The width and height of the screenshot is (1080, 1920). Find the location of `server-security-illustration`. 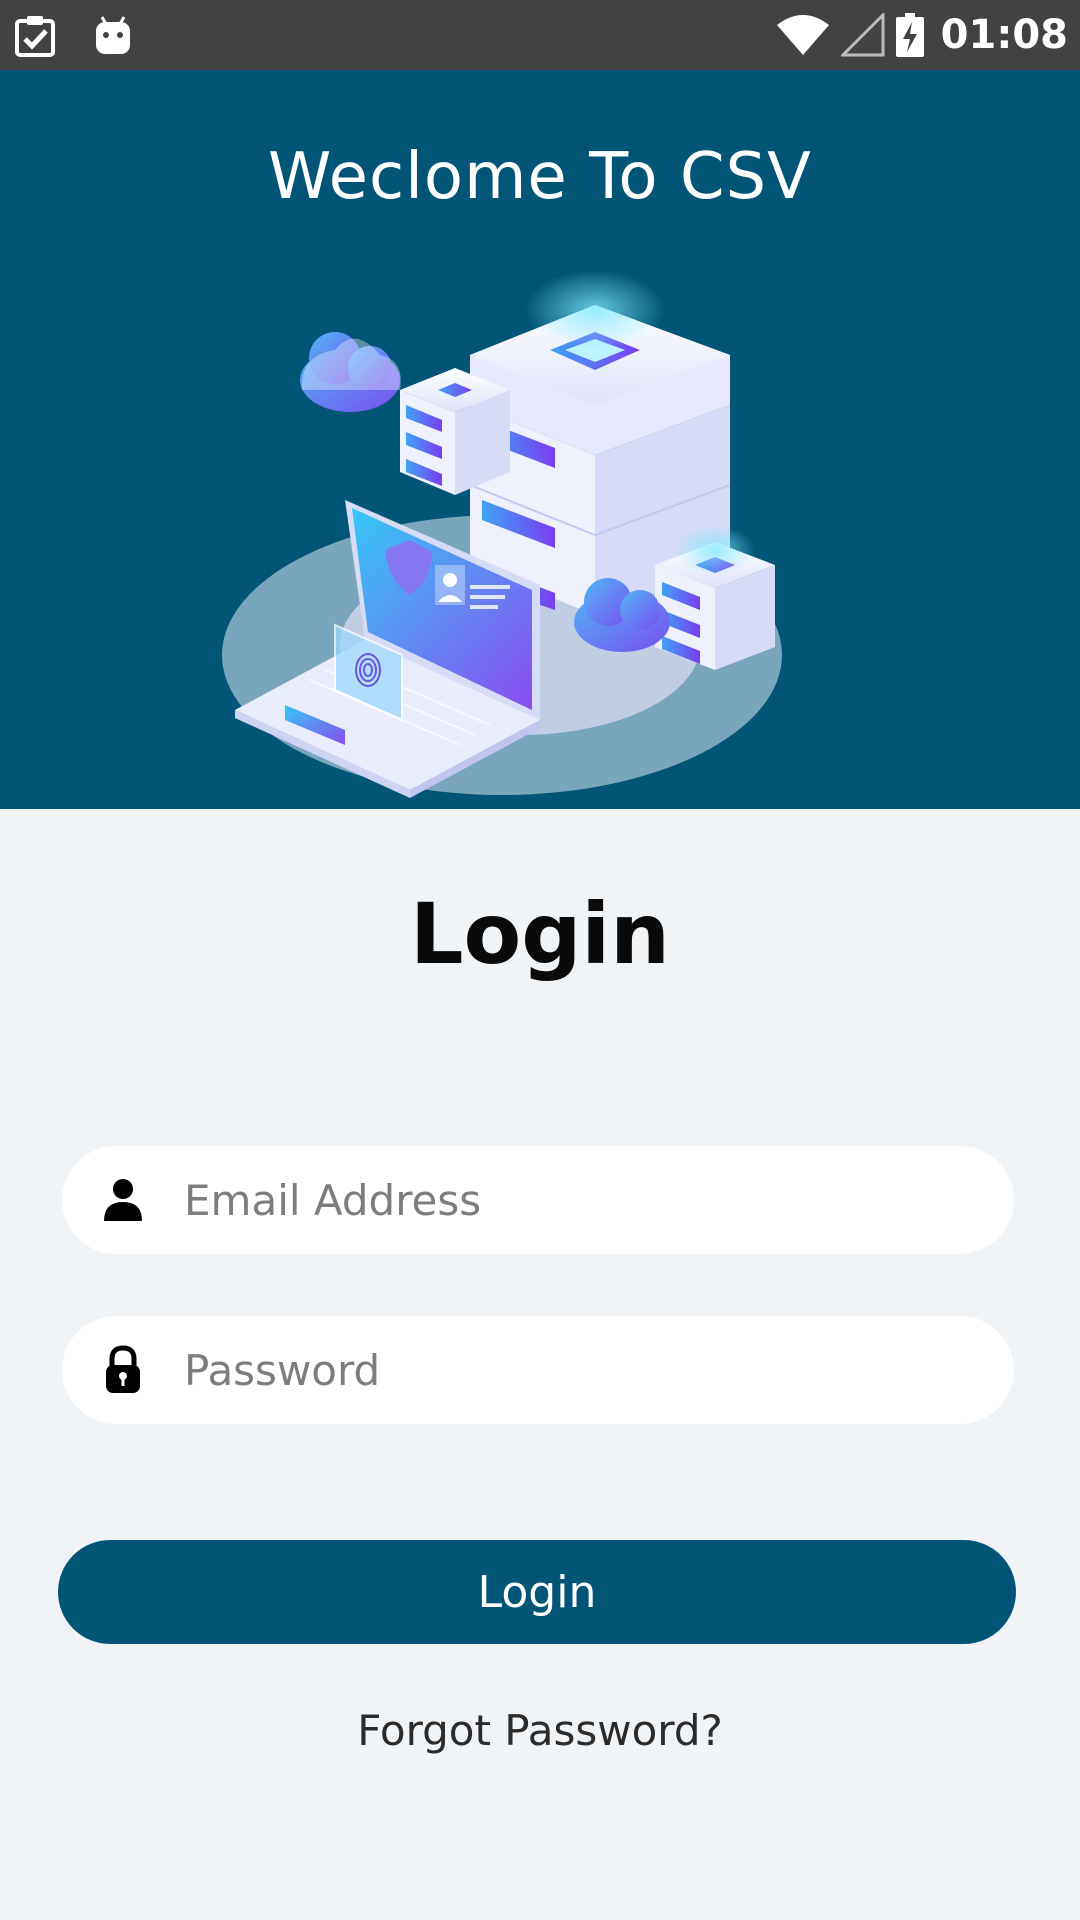

server-security-illustration is located at coordinates (502, 534).